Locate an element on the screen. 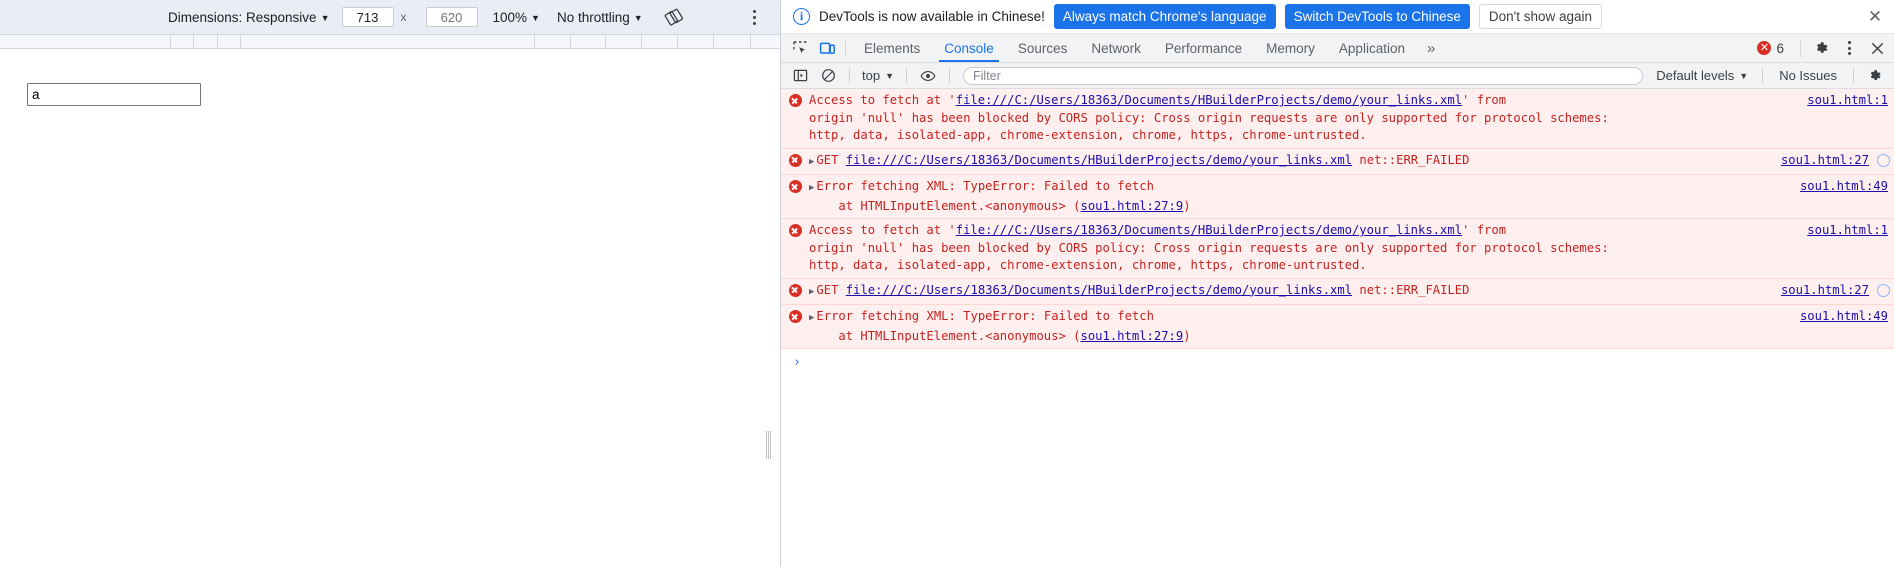 The width and height of the screenshot is (1894, 567). dimensions-dropdown: Dimensions: Responsive ▼ is located at coordinates (249, 17).